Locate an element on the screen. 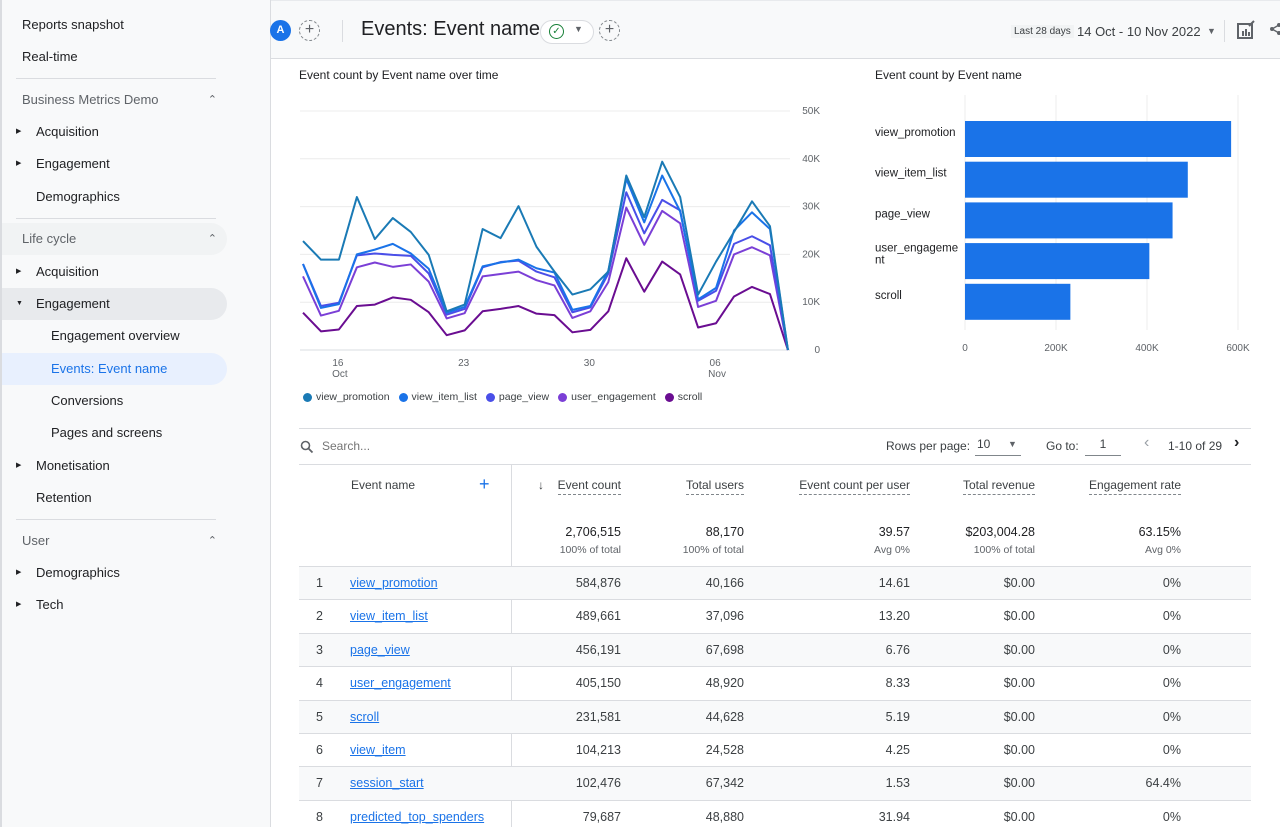 This screenshot has width=1280, height=833. caret-right-icon: ▶ is located at coordinates (19, 465).